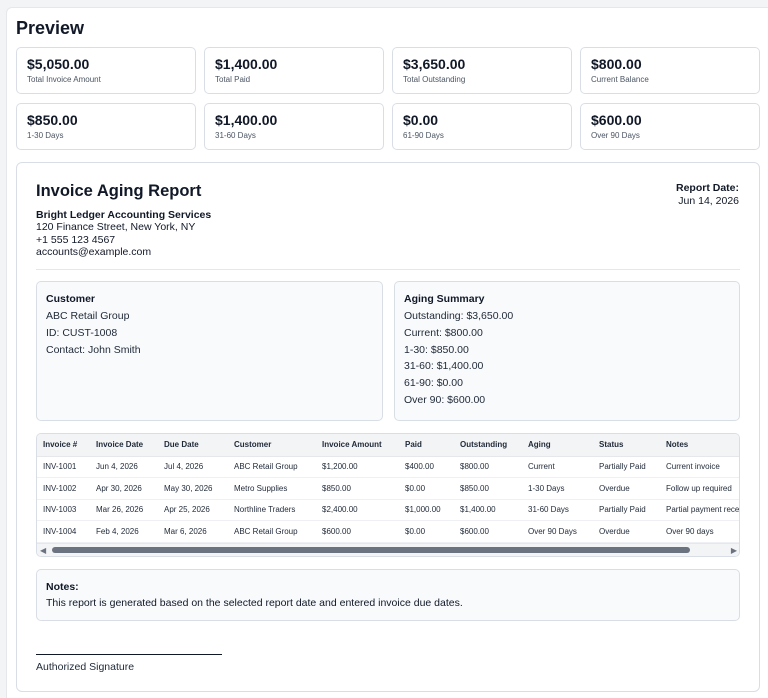  Describe the element at coordinates (557, 510) in the screenshot. I see `cell: 31-60 Days` at that location.